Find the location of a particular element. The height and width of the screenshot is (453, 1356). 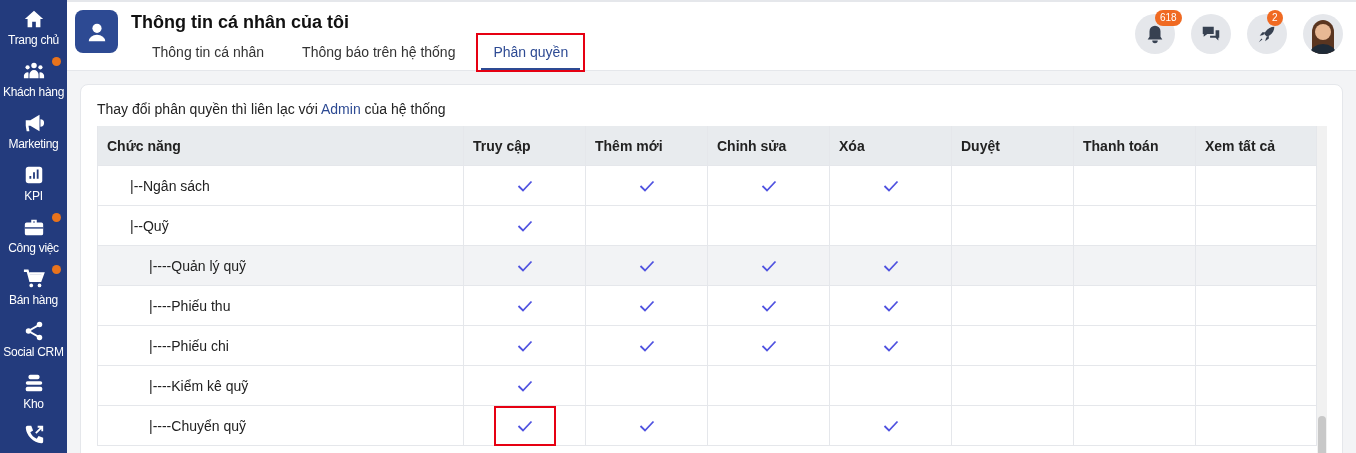

function-name: |----Kiểm kê quỹ is located at coordinates (198, 385).